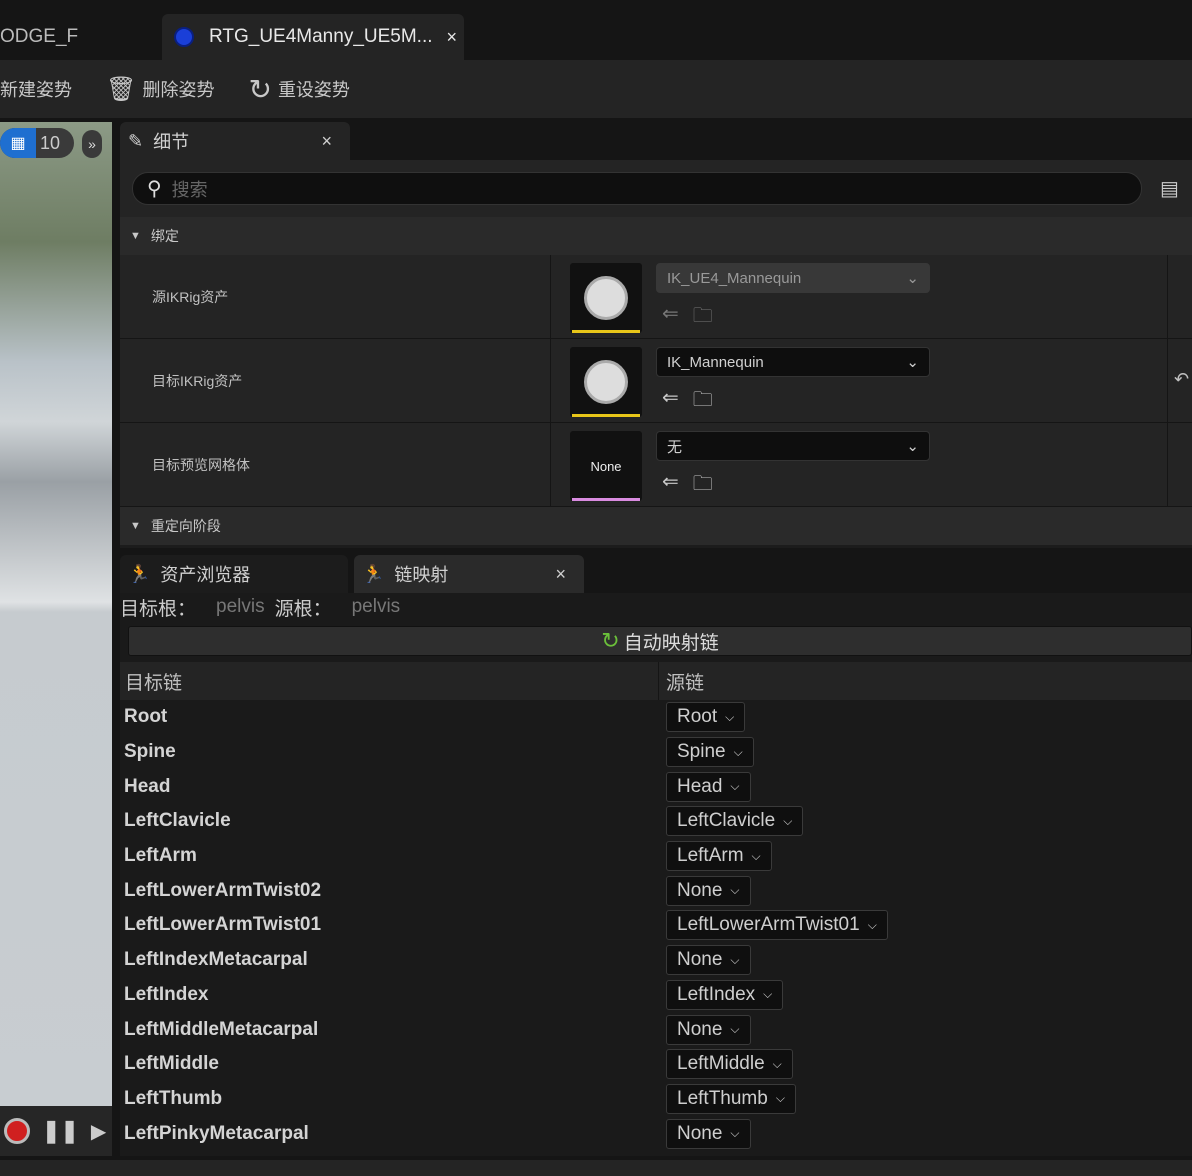 The image size is (1192, 1176). I want to click on auto-map-chains-button: ↻ 自动映射链, so click(660, 641).